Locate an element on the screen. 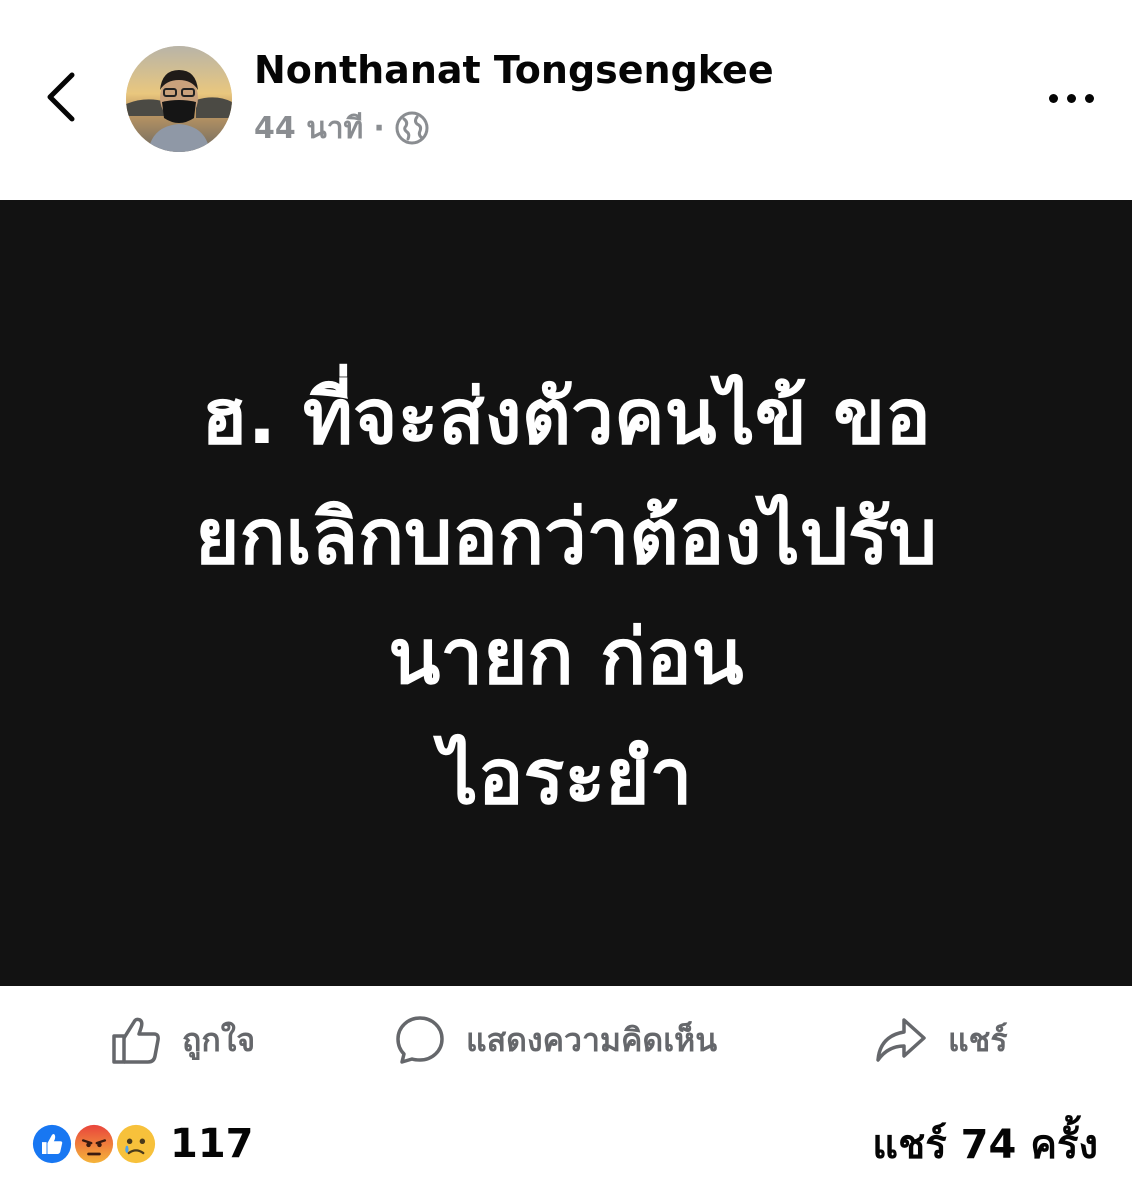 This screenshot has height=1200, width=1132. sad-reaction-icon is located at coordinates (136, 1144).